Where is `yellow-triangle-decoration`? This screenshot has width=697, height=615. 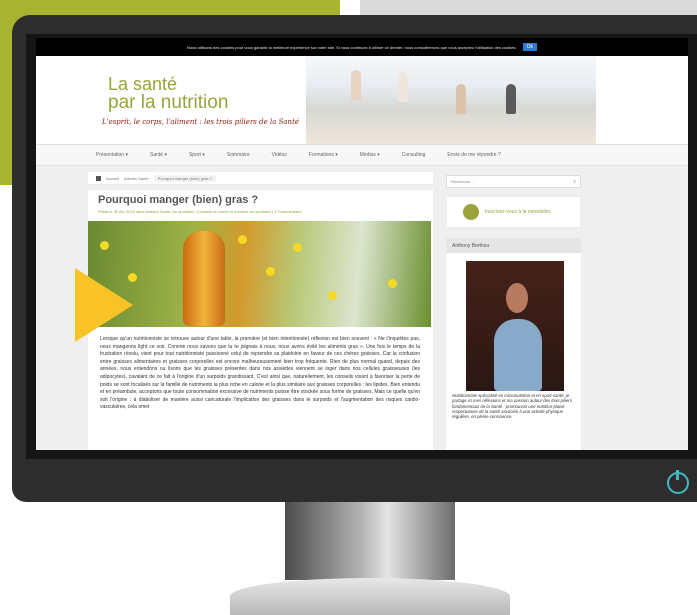 yellow-triangle-decoration is located at coordinates (104, 305).